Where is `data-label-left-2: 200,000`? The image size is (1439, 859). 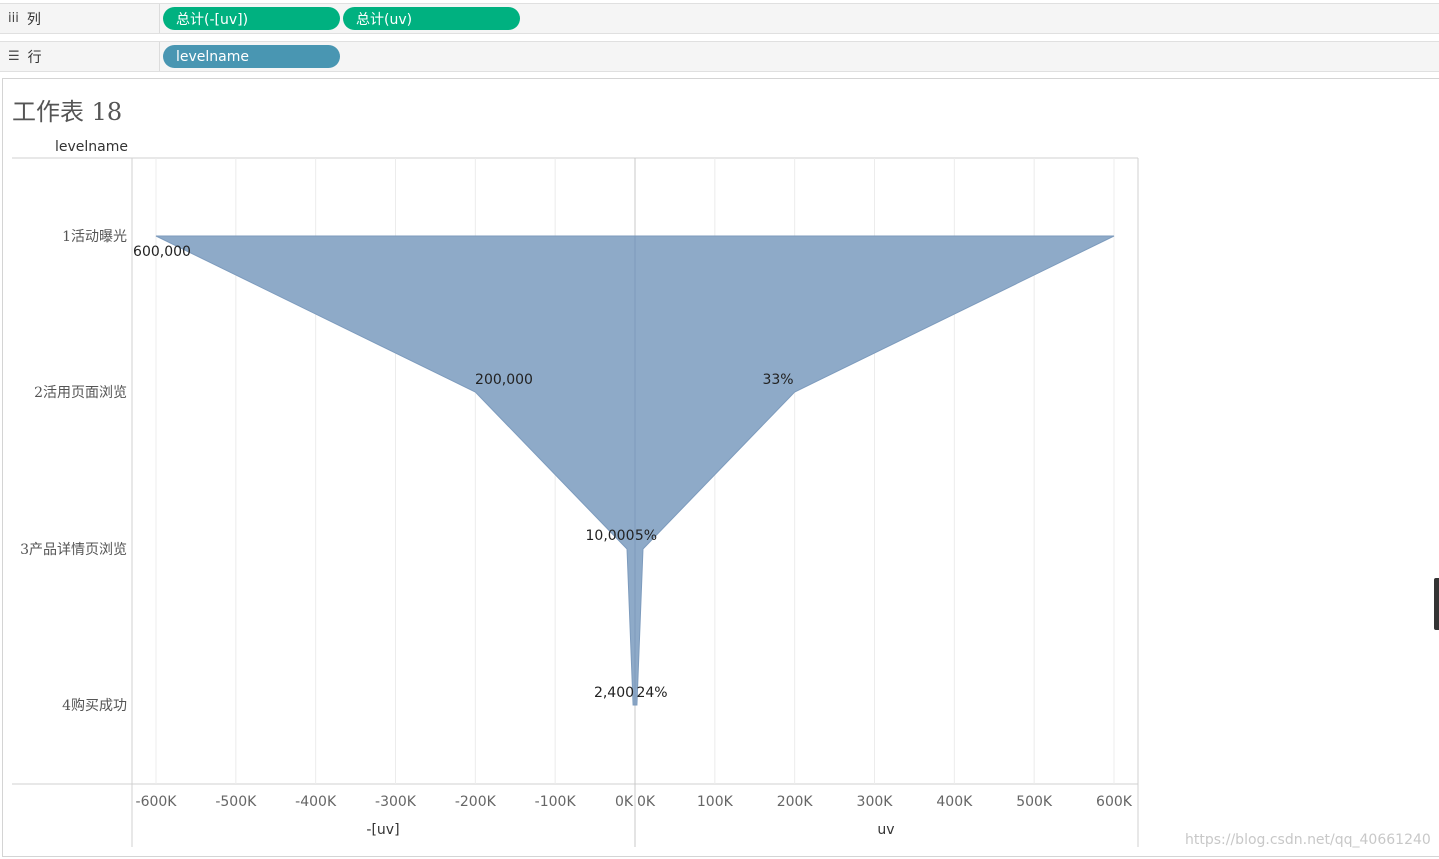
data-label-left-2: 200,000 is located at coordinates (504, 380).